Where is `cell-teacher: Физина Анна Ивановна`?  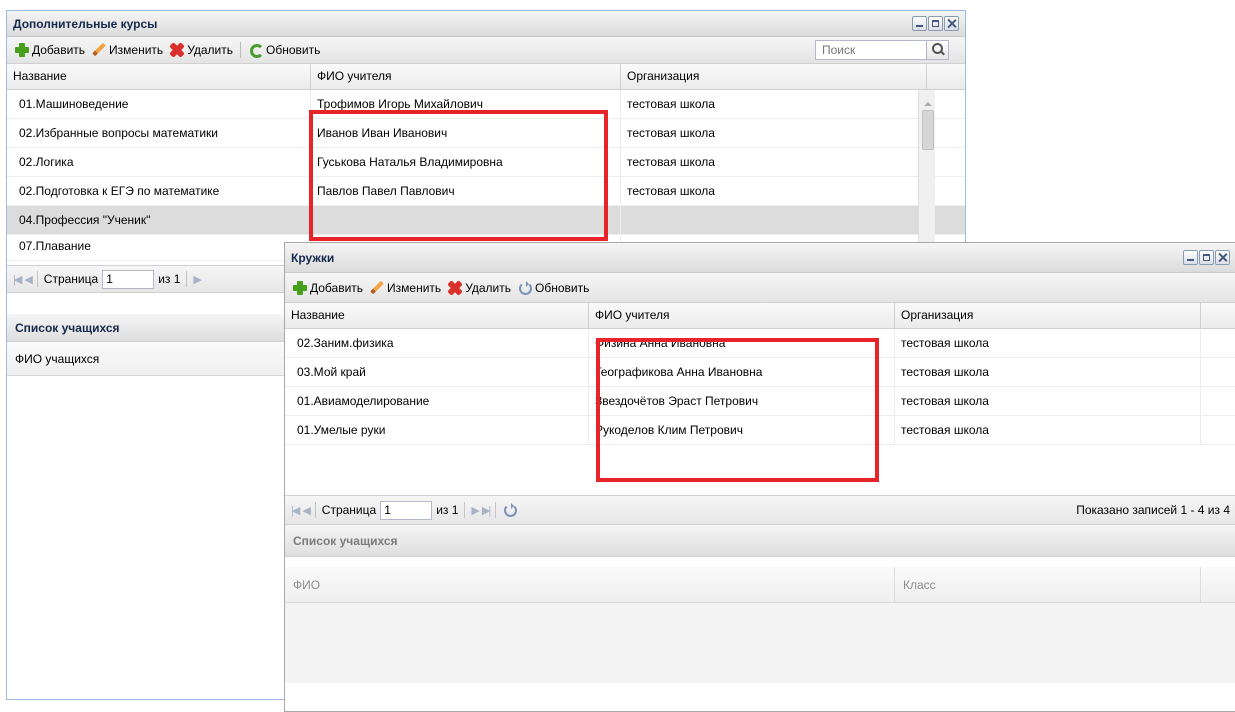
cell-teacher: Физина Анна Ивановна is located at coordinates (742, 343).